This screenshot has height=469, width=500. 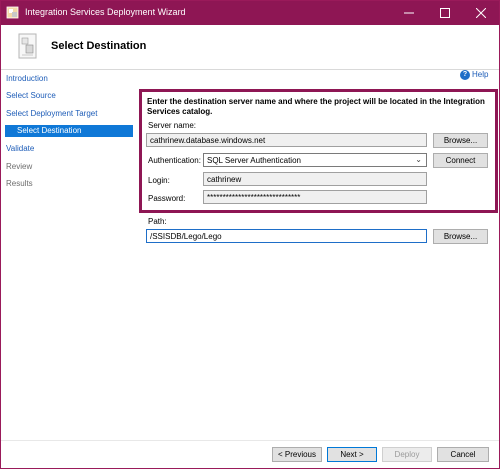 I want to click on nav-item-results: Results, so click(x=19, y=183).